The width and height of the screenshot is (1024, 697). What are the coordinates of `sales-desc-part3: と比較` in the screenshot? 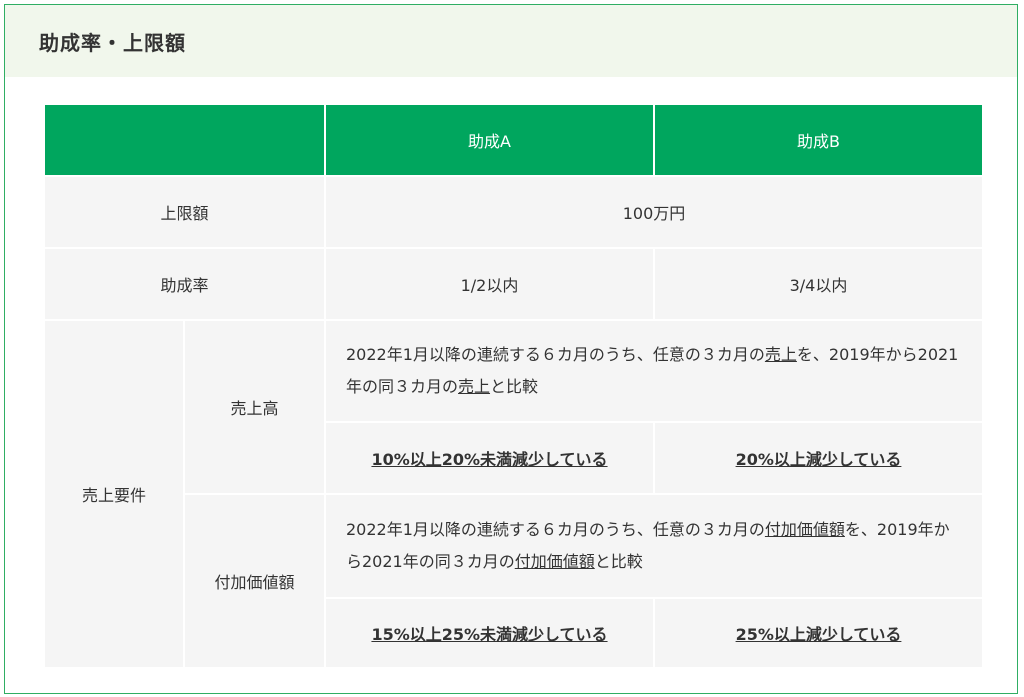 It's located at (514, 386).